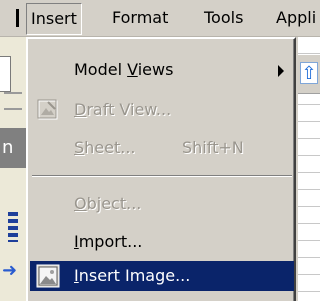 The image size is (320, 301). What do you see at coordinates (281, 71) in the screenshot?
I see `submenu-arrow-icon` at bounding box center [281, 71].